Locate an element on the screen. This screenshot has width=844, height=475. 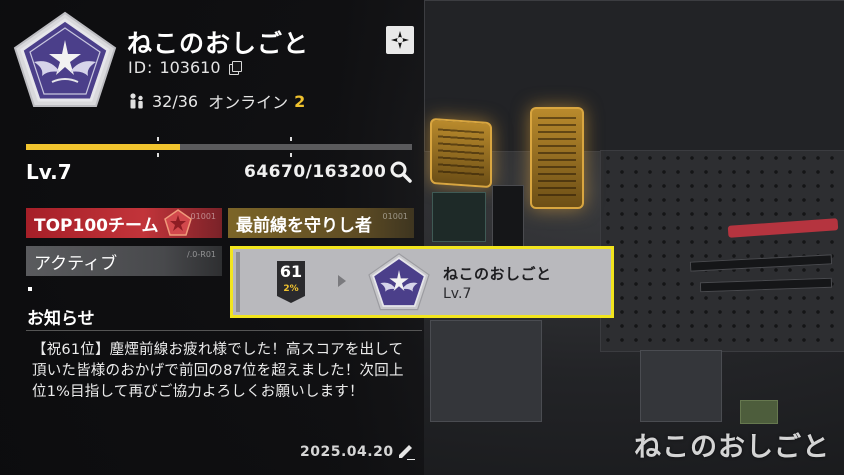
notice-title: お知らせ is located at coordinates (61, 319).